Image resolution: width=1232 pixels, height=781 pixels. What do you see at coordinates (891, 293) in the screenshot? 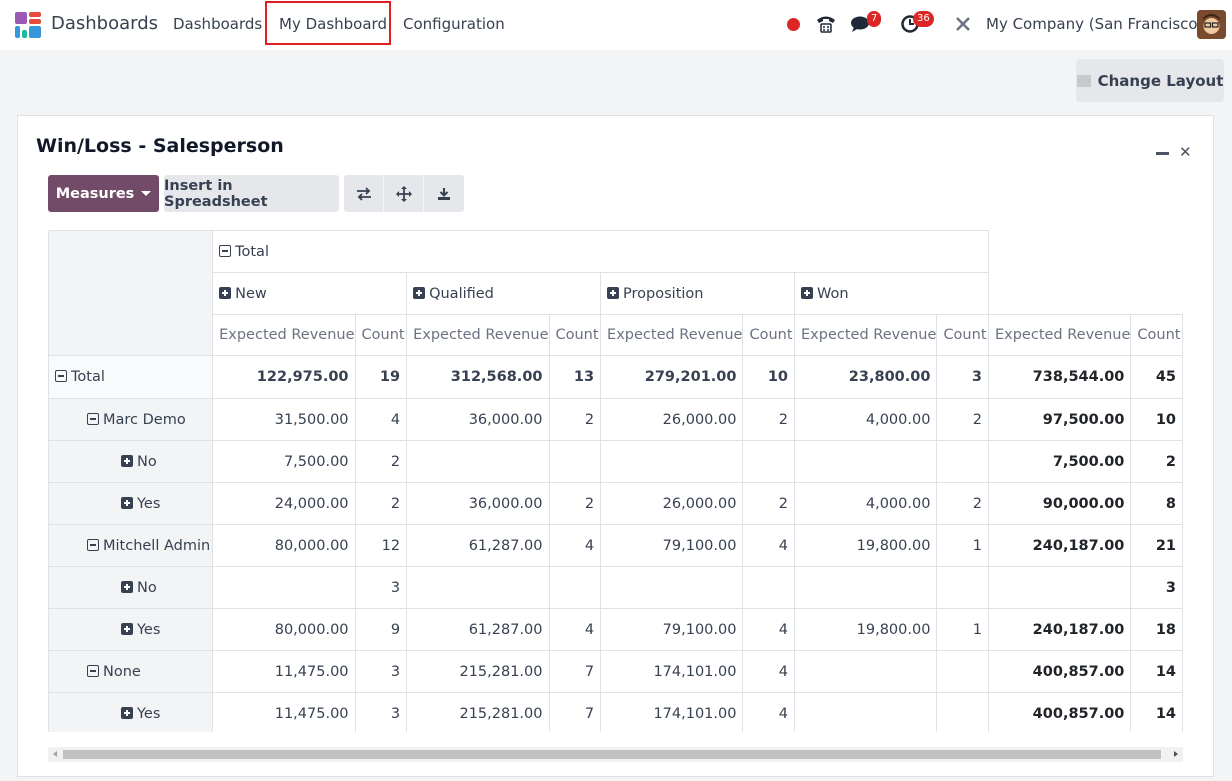
I see `col-header-won: Won` at bounding box center [891, 293].